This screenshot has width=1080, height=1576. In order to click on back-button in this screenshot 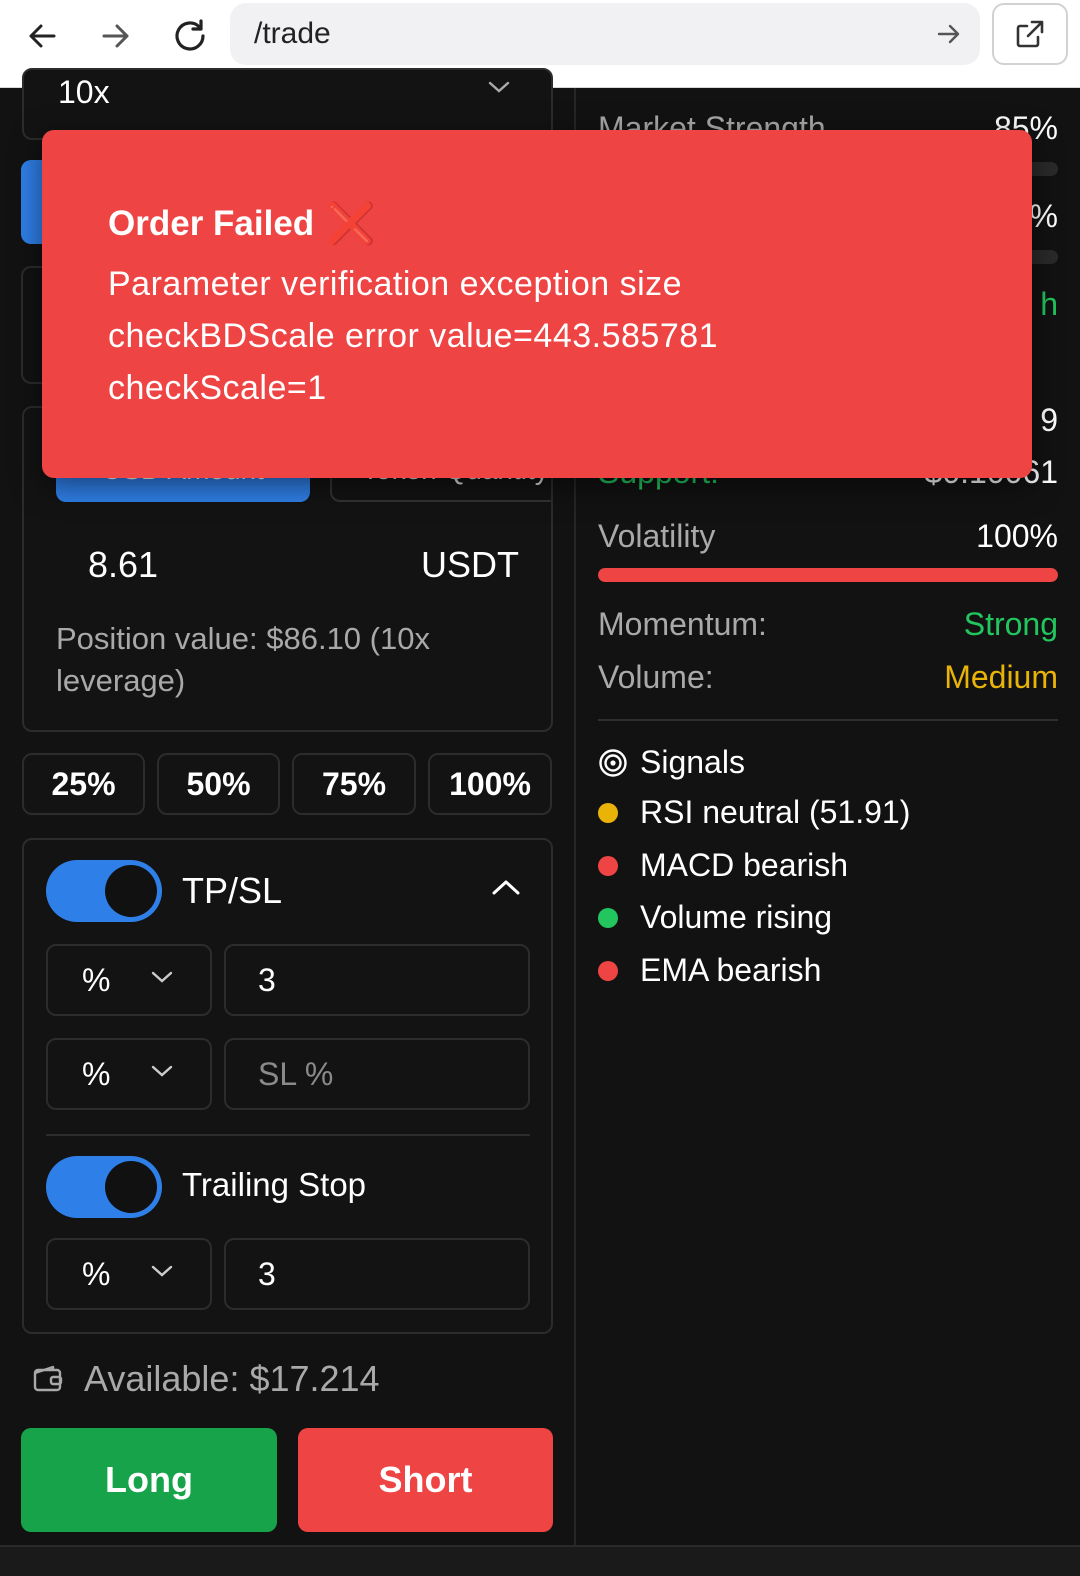, I will do `click(42, 36)`.